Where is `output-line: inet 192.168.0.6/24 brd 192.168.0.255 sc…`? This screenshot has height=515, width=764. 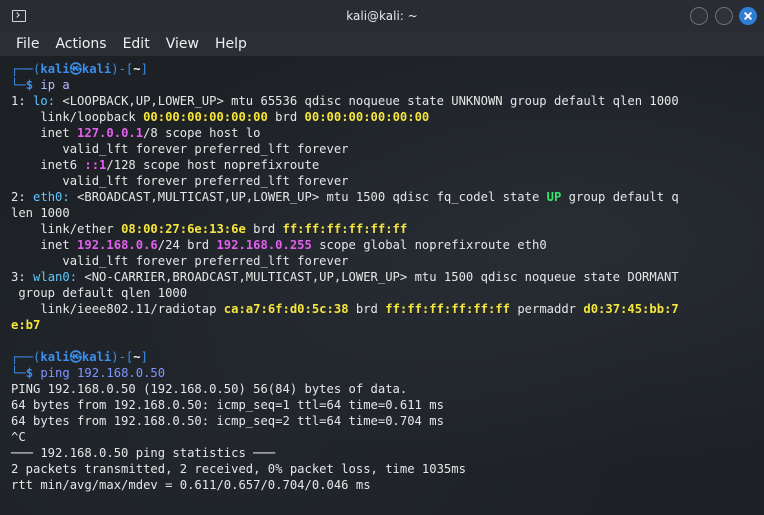
output-line: inet 192.168.0.6/24 brd 192.168.0.255 sc… is located at coordinates (279, 245).